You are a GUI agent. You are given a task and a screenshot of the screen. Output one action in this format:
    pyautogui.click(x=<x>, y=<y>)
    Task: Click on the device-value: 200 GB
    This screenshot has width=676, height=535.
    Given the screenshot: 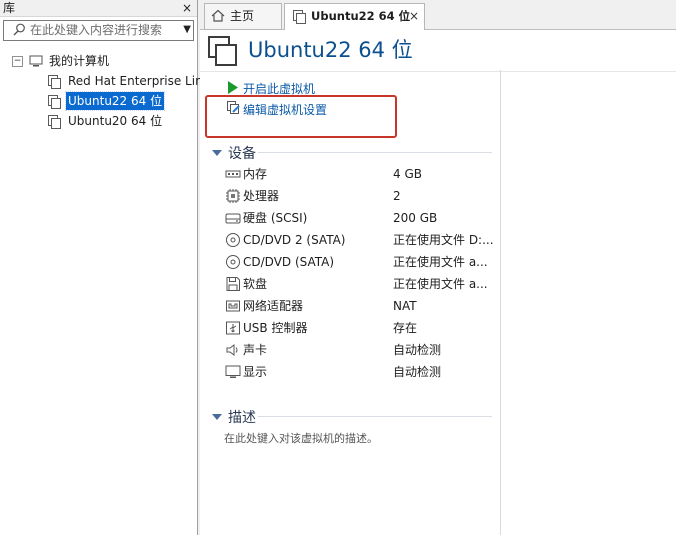 What is the action you would take?
    pyautogui.click(x=415, y=218)
    